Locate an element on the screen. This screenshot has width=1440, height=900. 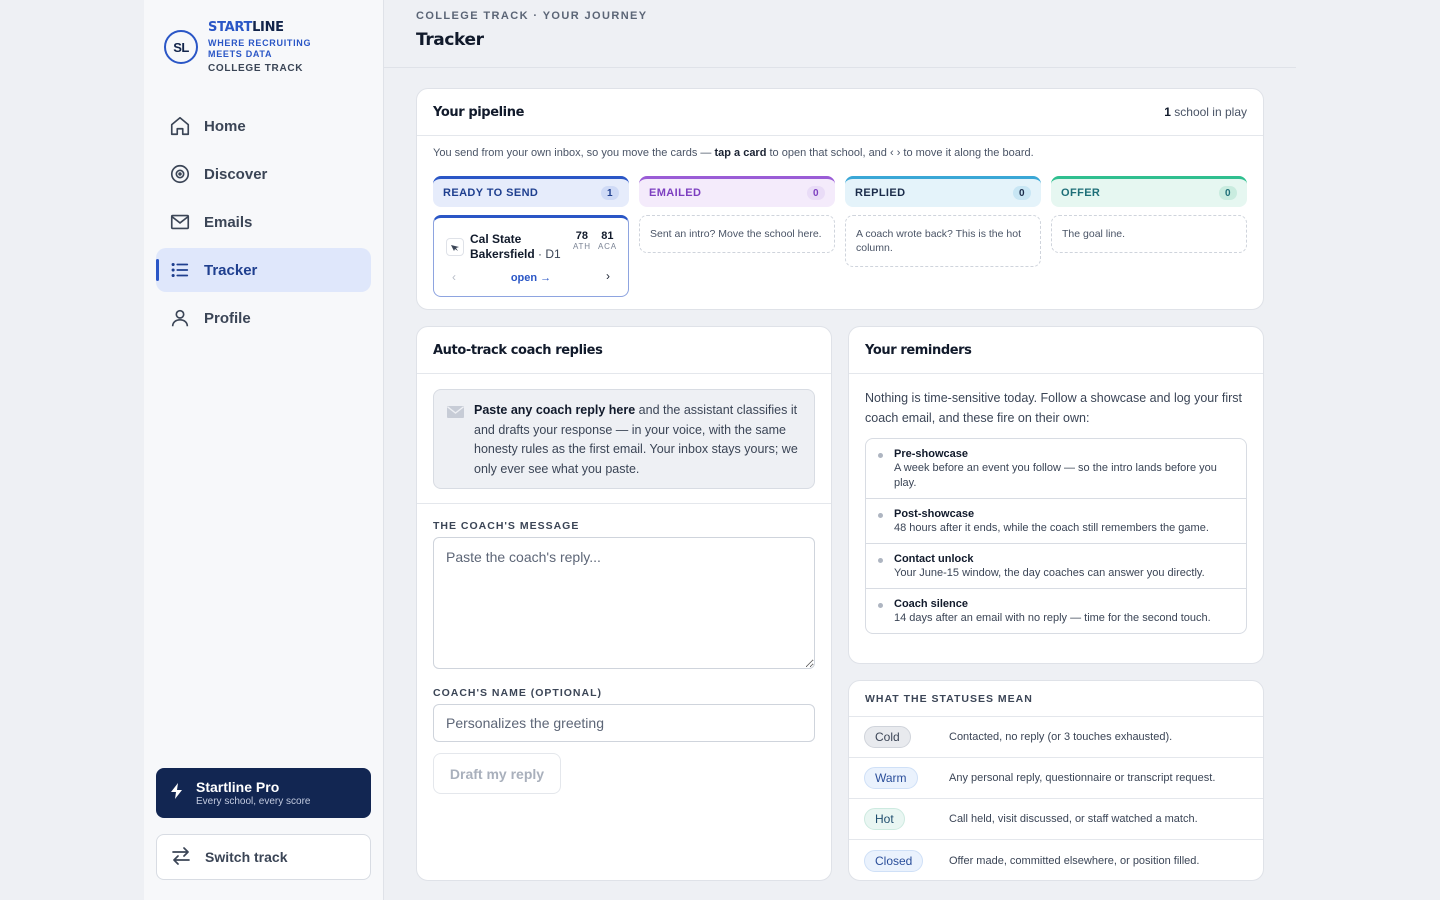
column-offer: OFFER 0 The goal line. is located at coordinates (1149, 214).